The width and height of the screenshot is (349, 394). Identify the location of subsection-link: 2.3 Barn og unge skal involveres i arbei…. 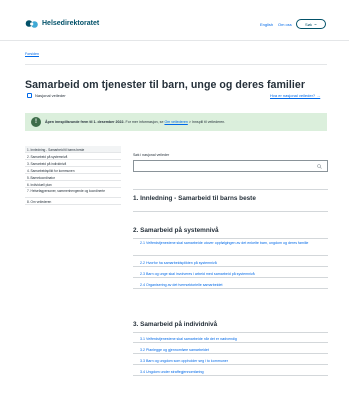
(230, 273).